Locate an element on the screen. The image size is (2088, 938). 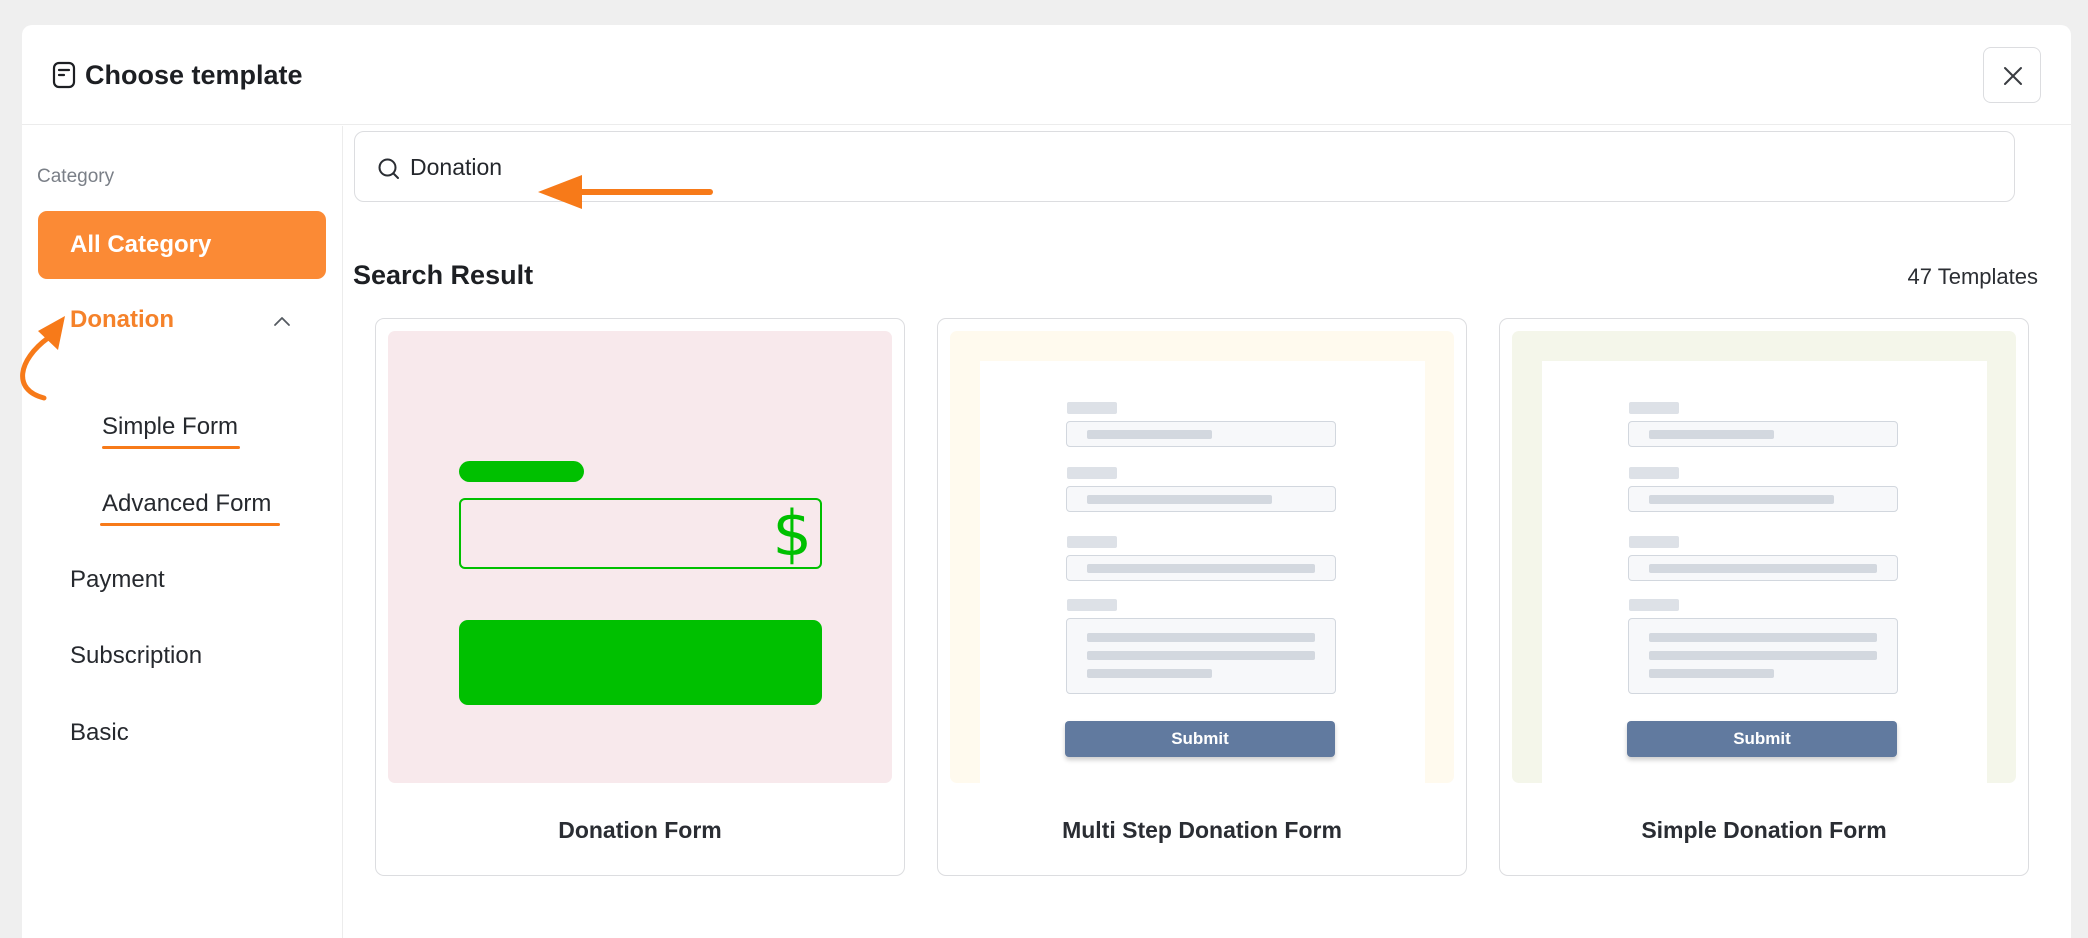
template-preview: $ is located at coordinates (640, 557).